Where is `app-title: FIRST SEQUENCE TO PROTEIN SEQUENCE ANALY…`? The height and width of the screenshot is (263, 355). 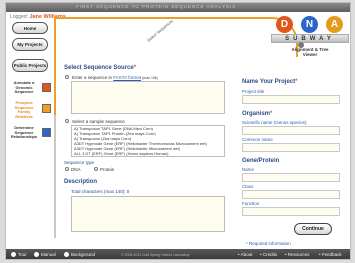 app-title: FIRST SEQUENCE TO PROTEIN SEQUENCE ANALY… is located at coordinates (156, 6).